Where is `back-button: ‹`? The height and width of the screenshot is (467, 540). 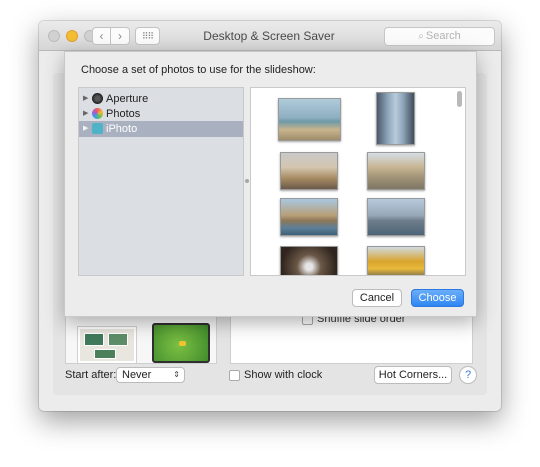
back-button: ‹ is located at coordinates (101, 36).